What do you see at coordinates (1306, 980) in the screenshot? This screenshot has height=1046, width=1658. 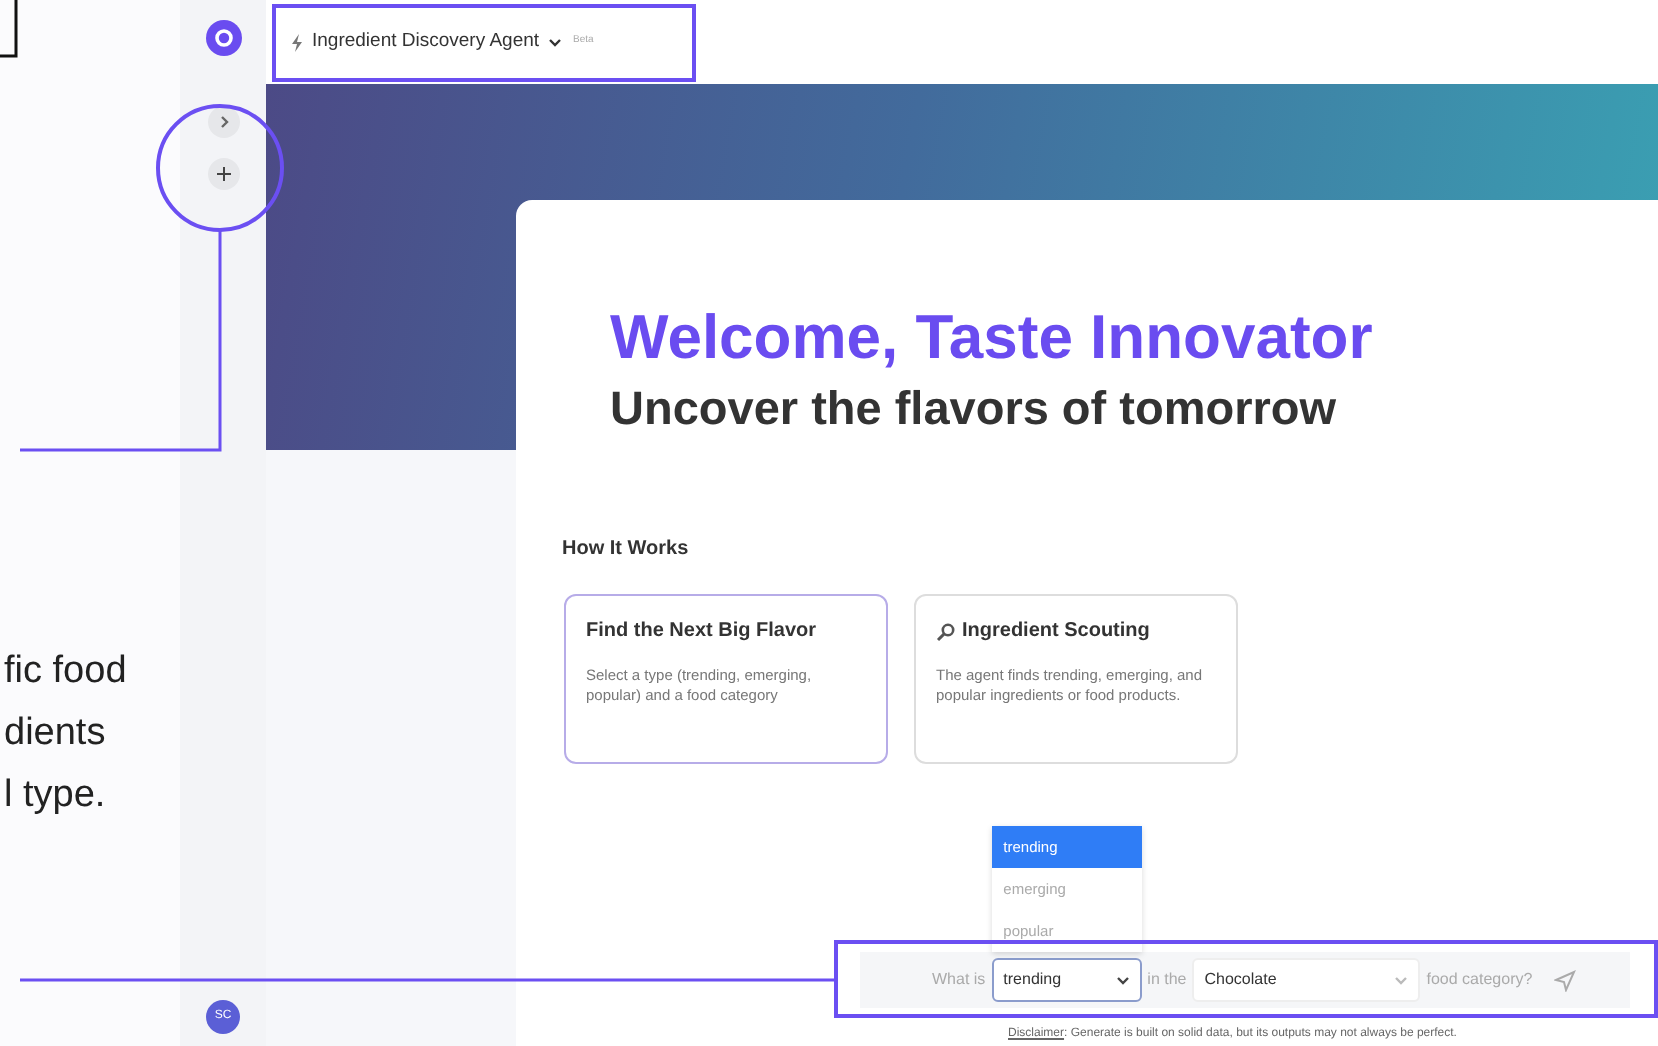 I see `category-select: Chocolate` at bounding box center [1306, 980].